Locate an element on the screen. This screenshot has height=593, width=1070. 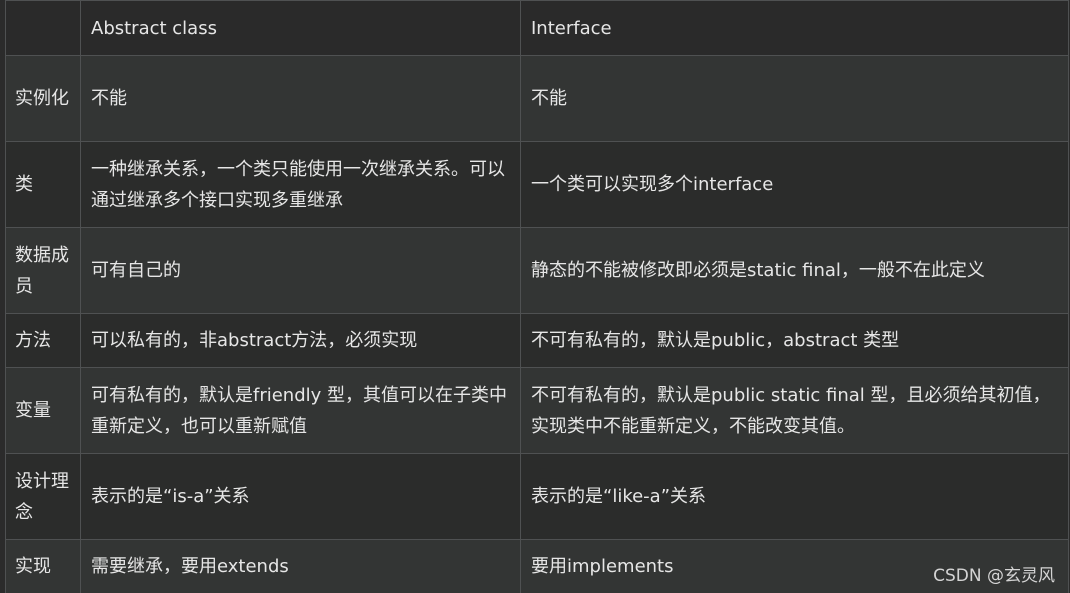
interface-cell: 不可有私有的，默认是public，abstract 类型 is located at coordinates (794, 340).